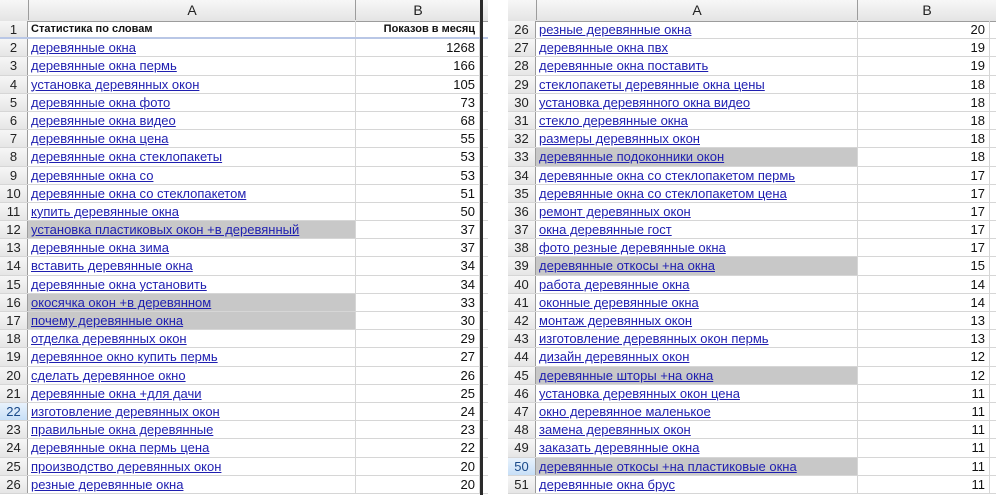 The image size is (996, 495). Describe the element at coordinates (924, 357) in the screenshot. I see `impressions-cell: 12` at that location.